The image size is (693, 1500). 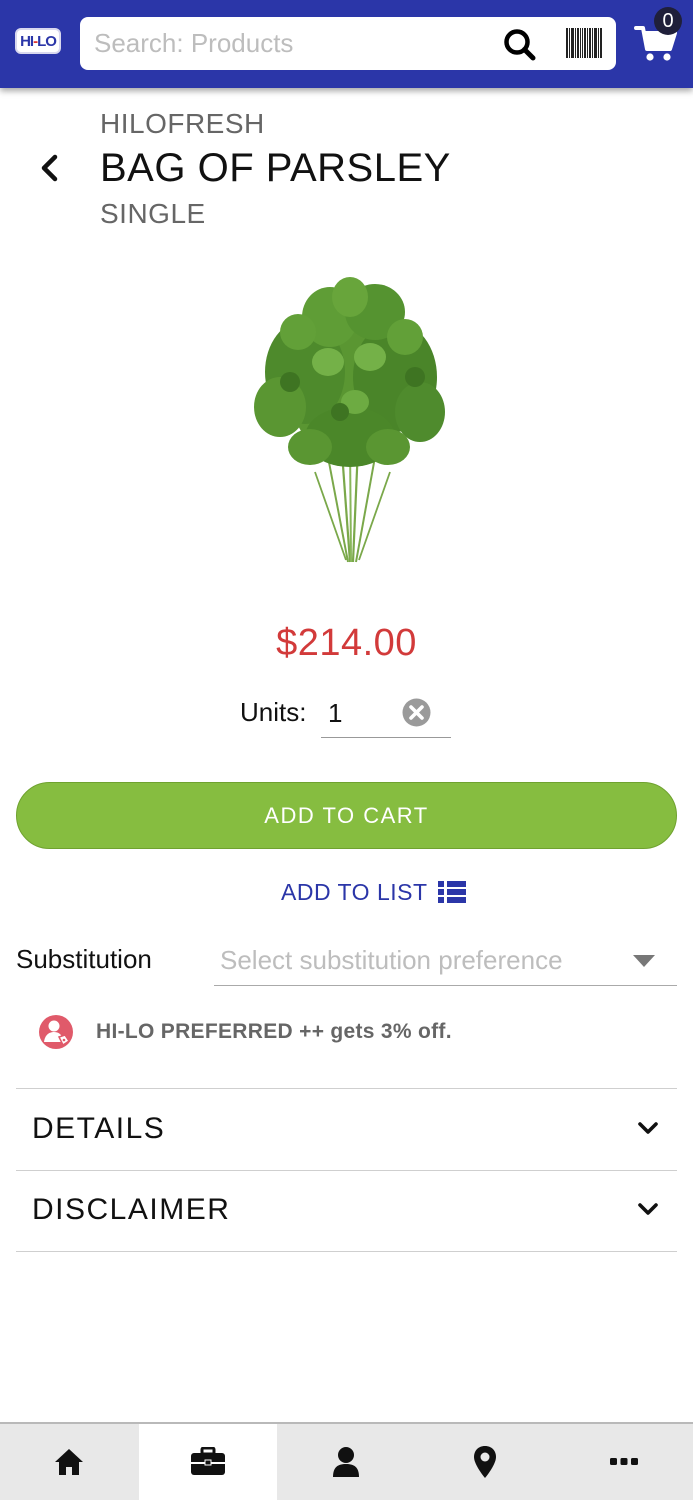 I want to click on search-input, so click(x=294, y=43).